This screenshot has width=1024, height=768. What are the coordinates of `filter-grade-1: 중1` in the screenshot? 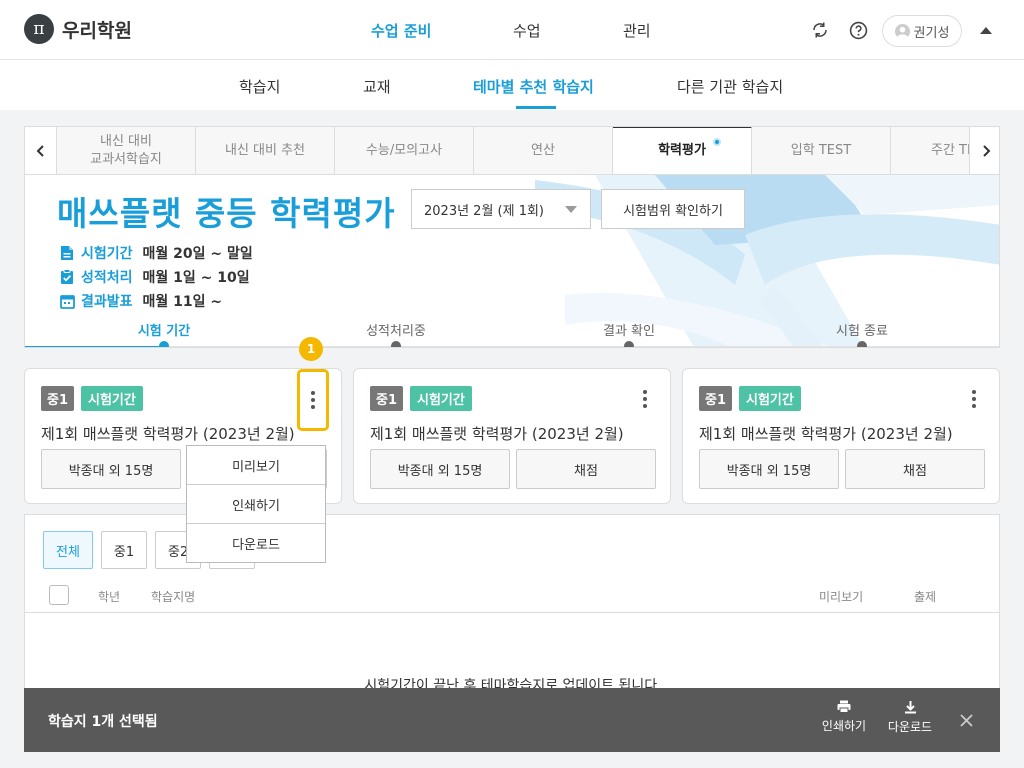 It's located at (124, 550).